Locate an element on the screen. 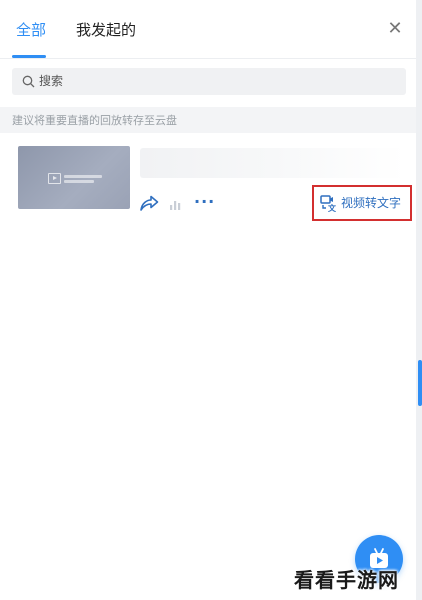 The width and height of the screenshot is (422, 600). edge-accent is located at coordinates (420, 383).